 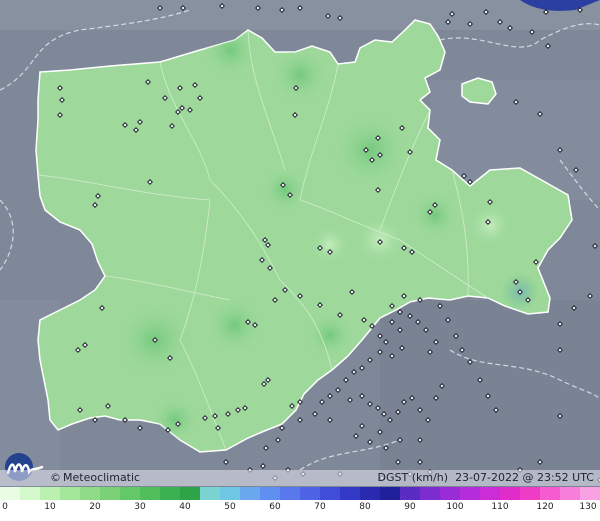 I want to click on color-scale-label: 80, so click(x=365, y=507).